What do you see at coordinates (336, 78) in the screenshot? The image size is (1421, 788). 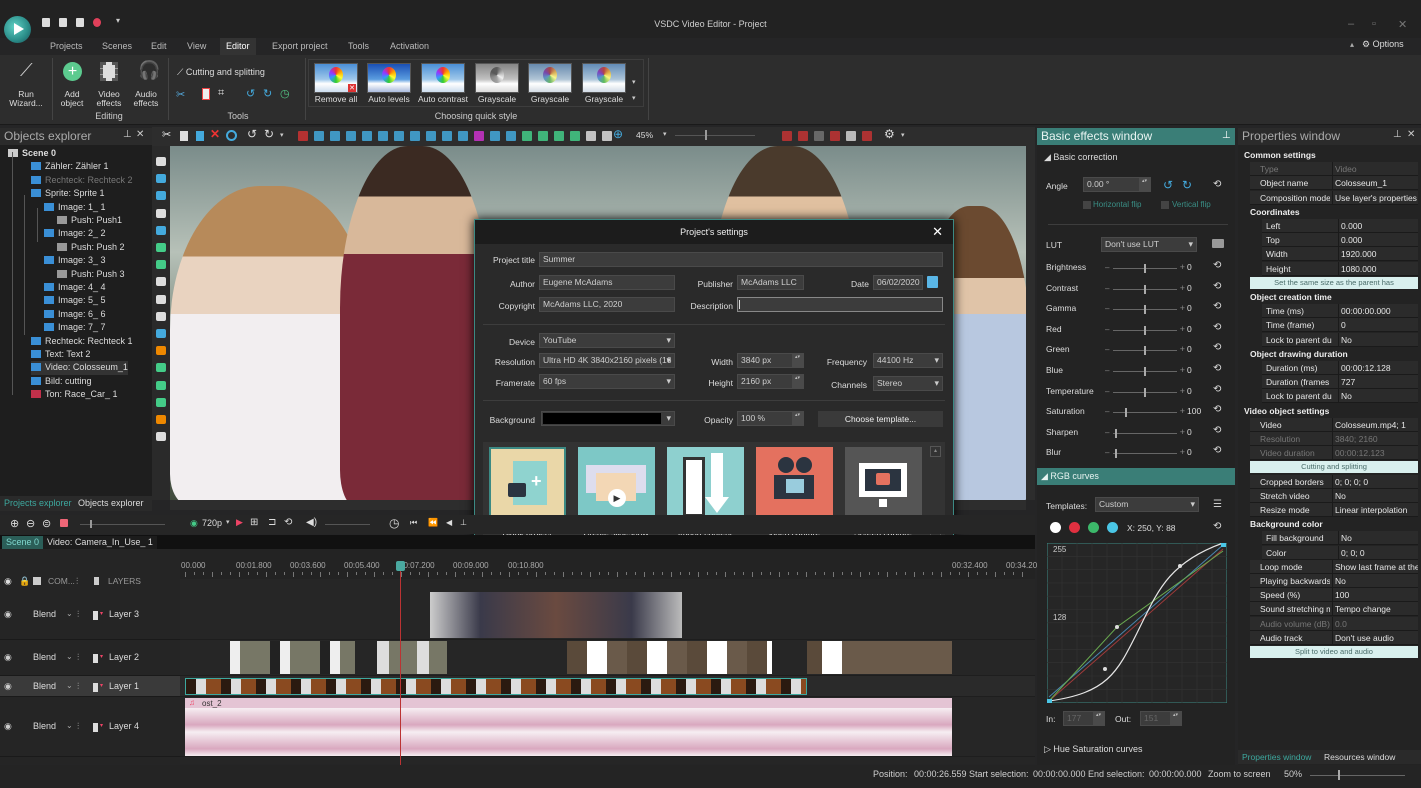 I see `quick-style-remove-all: ✕` at bounding box center [336, 78].